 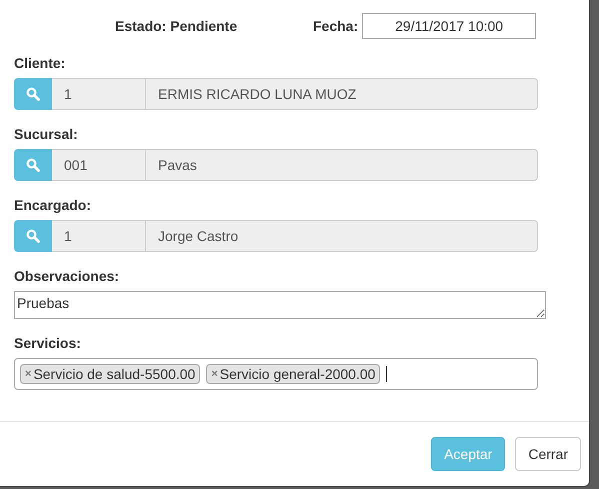 I want to click on services-field: ×Servicio de salud-5500.00 ×Servicio general-2000.00, so click(x=276, y=374).